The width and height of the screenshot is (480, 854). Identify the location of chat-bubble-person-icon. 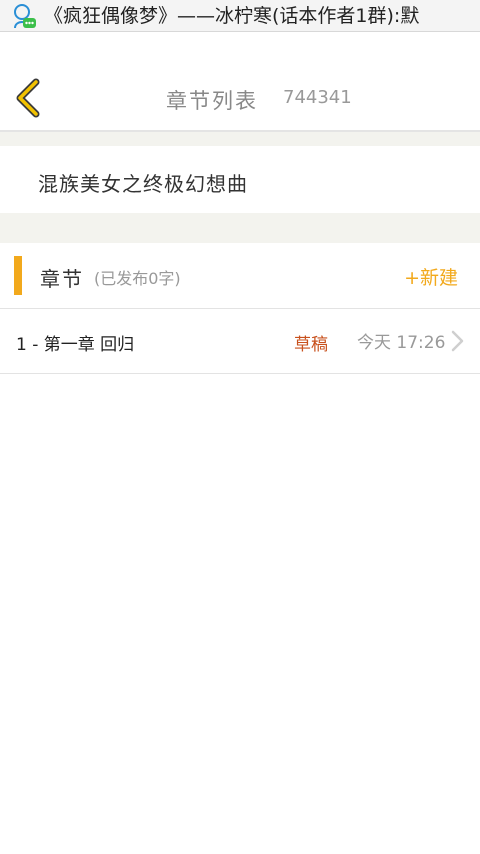
(25, 16).